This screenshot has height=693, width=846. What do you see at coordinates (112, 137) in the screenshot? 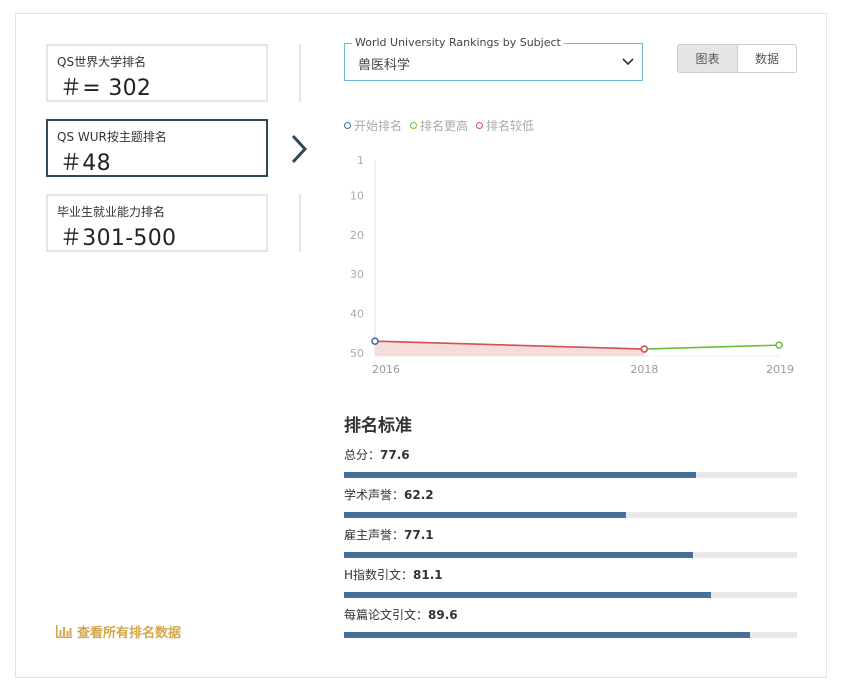
I see `rank-label: QS WUR按主题排名` at bounding box center [112, 137].